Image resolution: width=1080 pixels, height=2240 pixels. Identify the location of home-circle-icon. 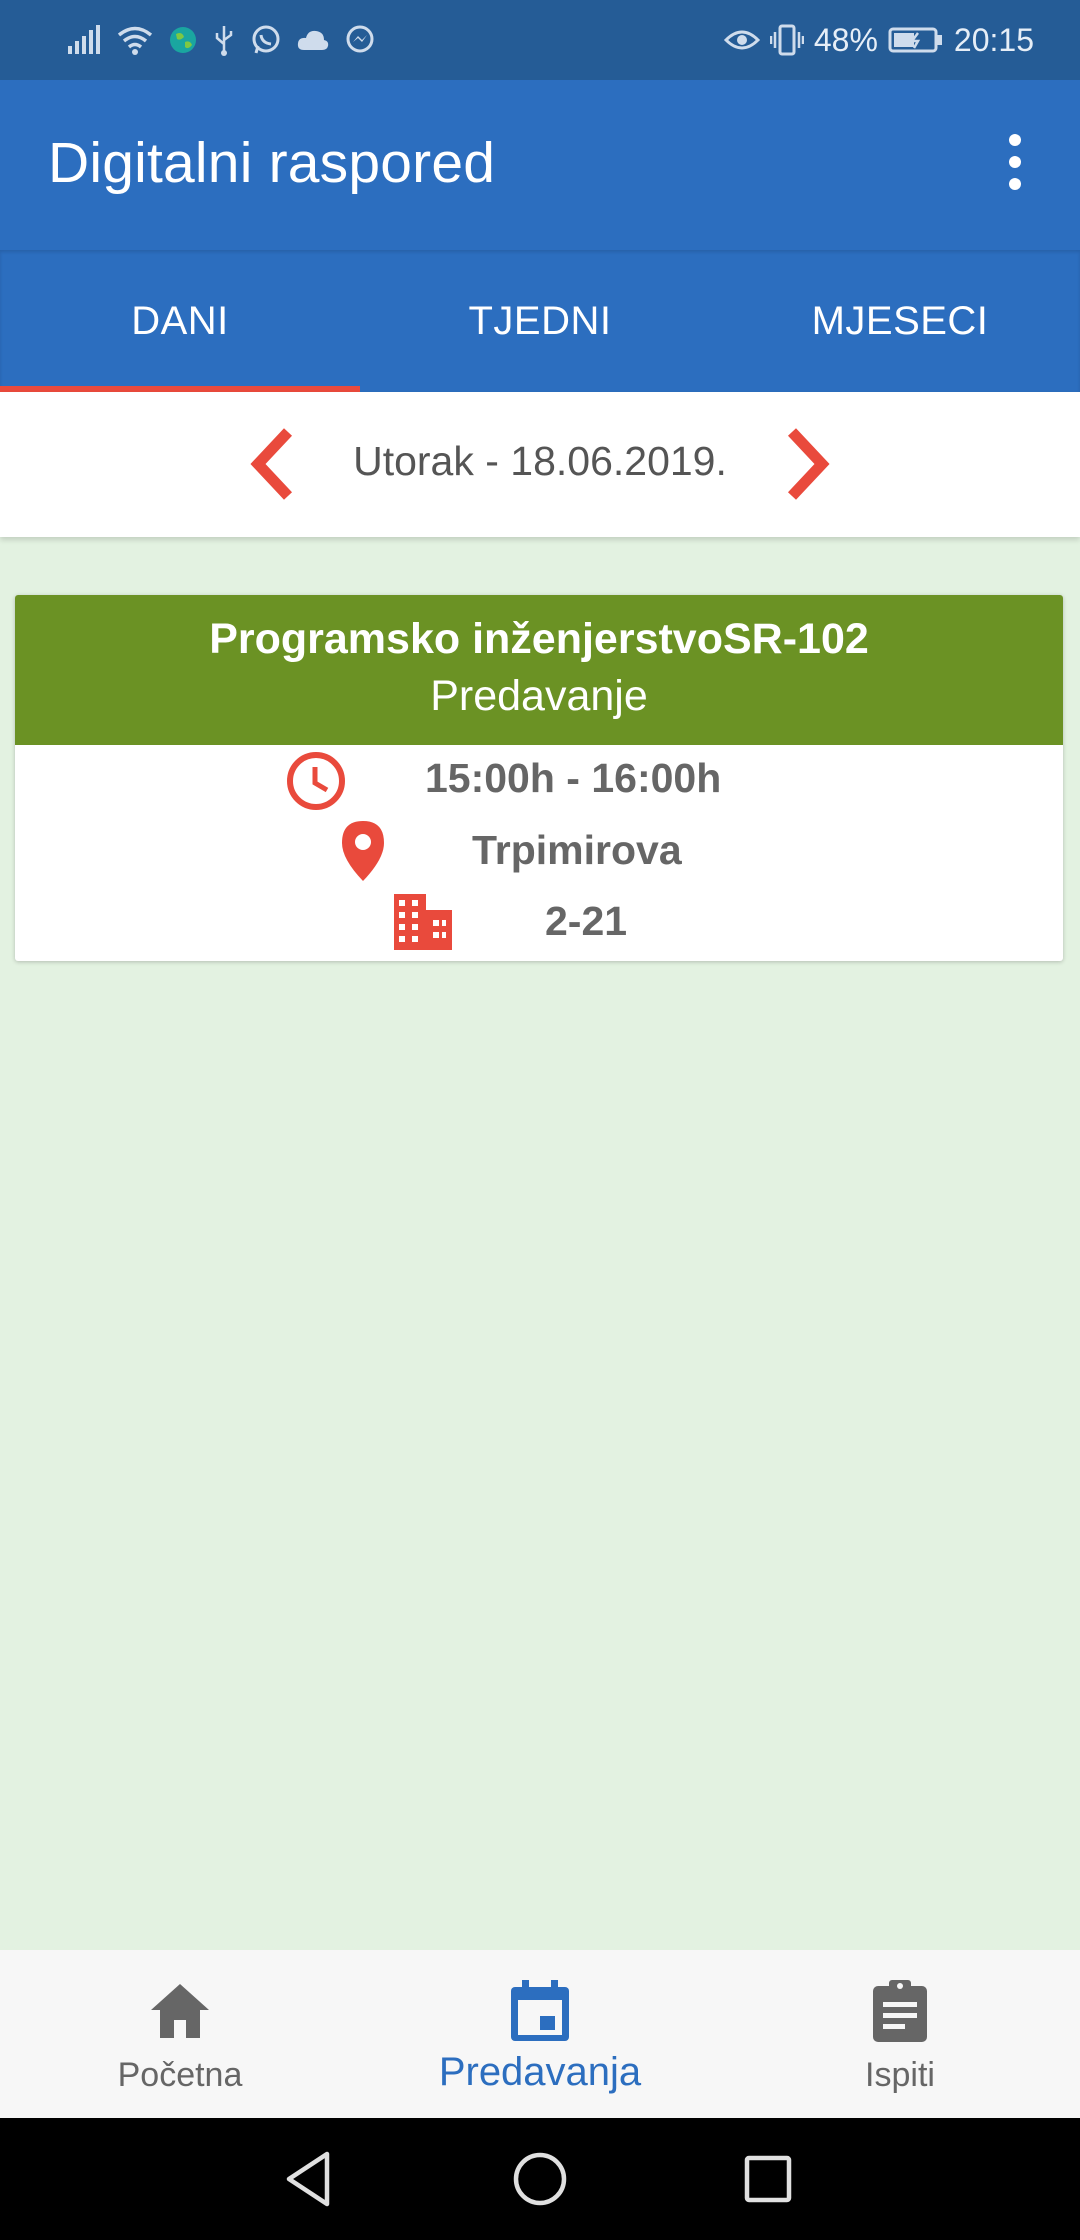
(540, 2179).